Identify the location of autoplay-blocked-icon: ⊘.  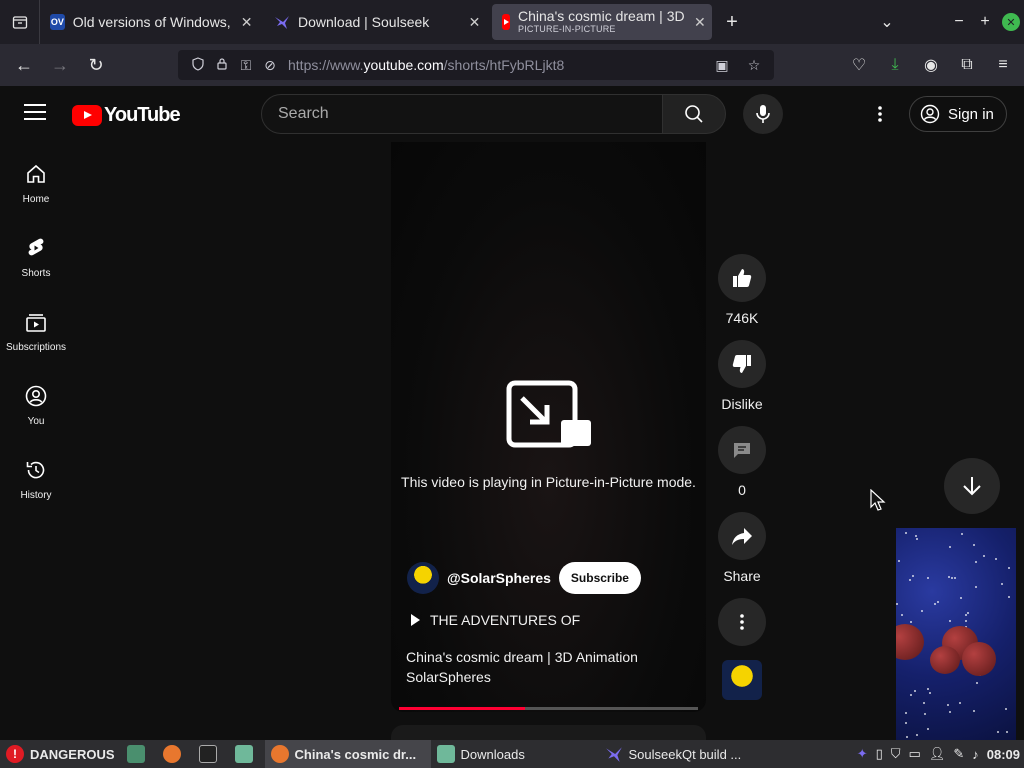
(270, 65).